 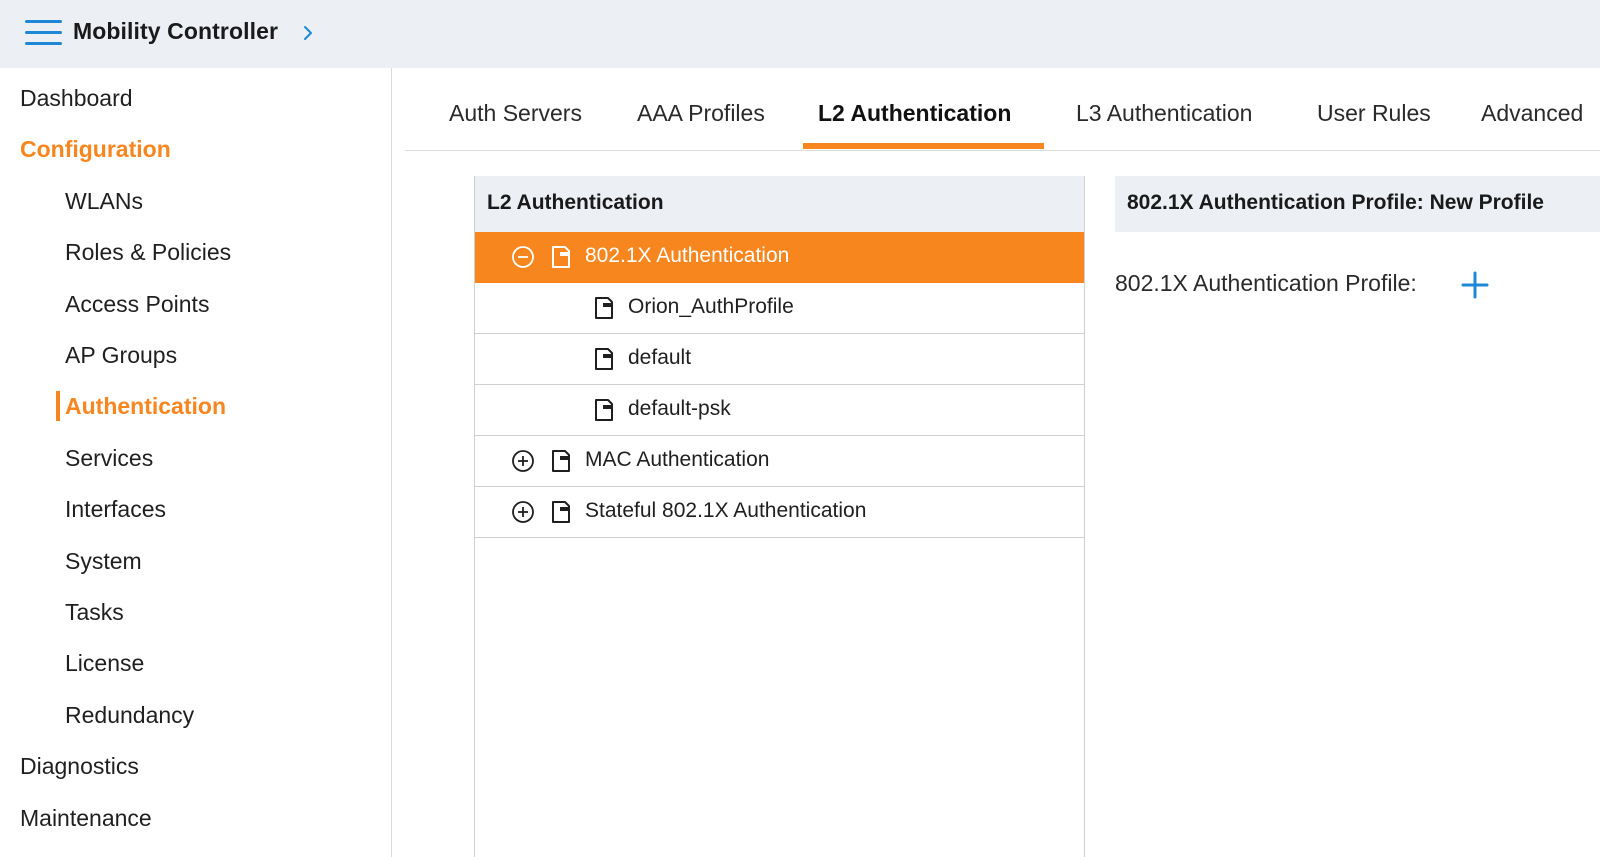 I want to click on tab-auth-servers: Auth Servers, so click(x=515, y=113).